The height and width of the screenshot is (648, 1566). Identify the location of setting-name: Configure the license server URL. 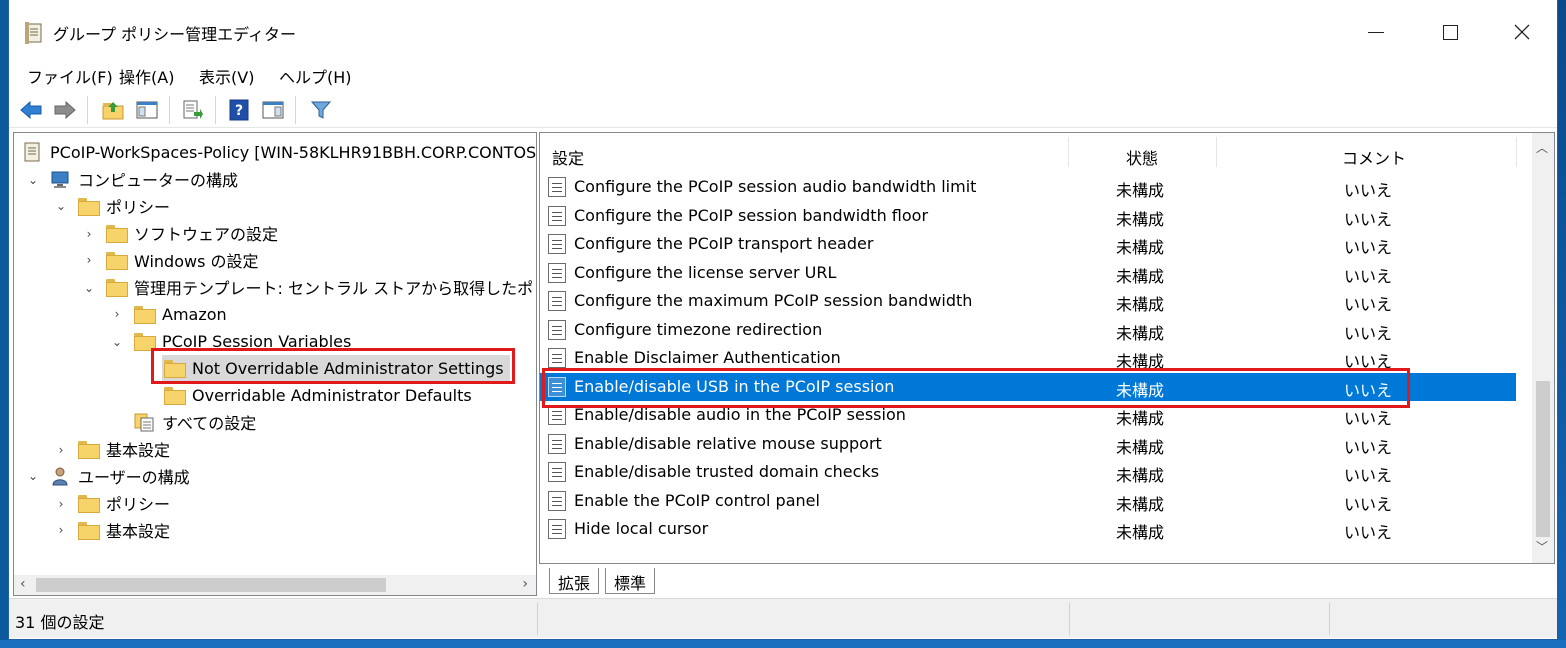
(705, 272).